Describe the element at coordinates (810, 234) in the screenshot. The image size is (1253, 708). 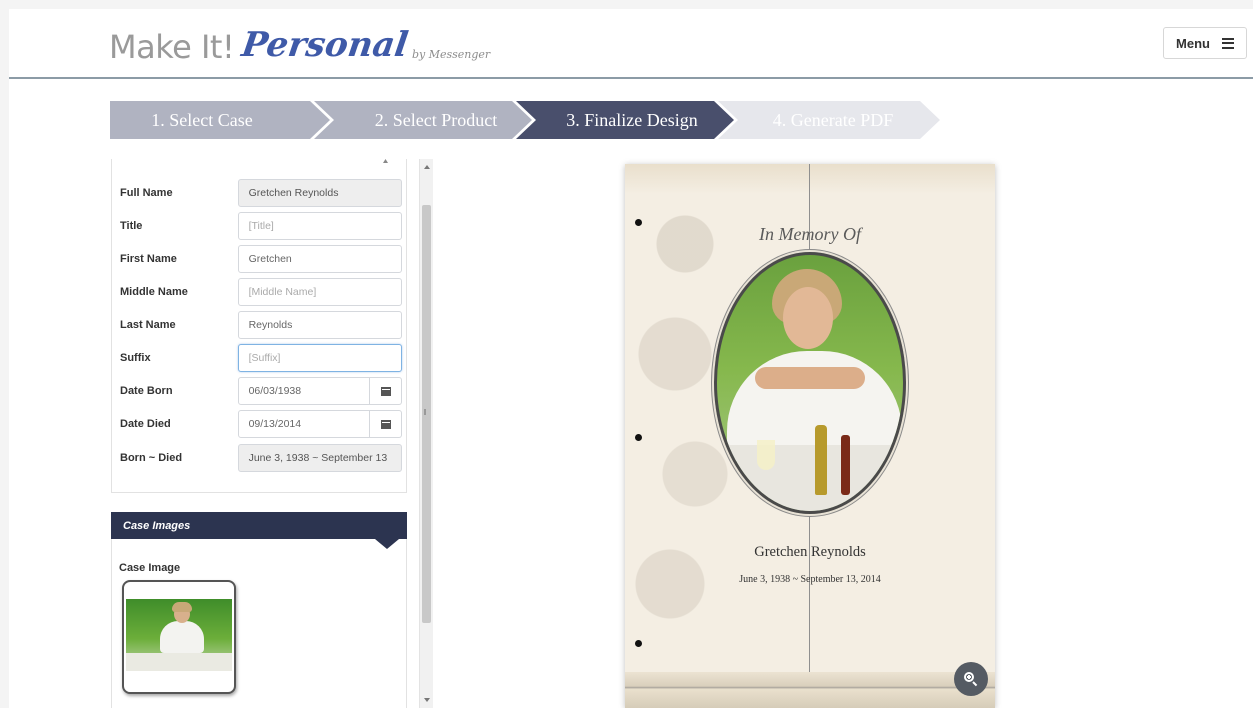
I see `preview-heading: In Memory Of` at that location.